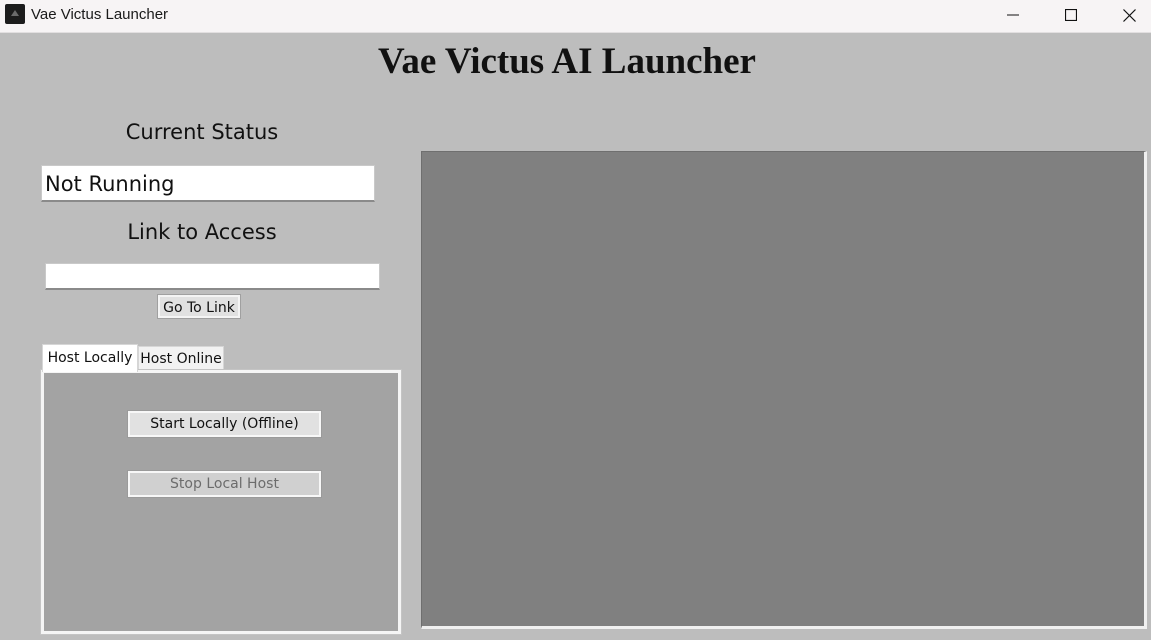 The width and height of the screenshot is (1151, 640). I want to click on minimize-button, so click(1013, 15).